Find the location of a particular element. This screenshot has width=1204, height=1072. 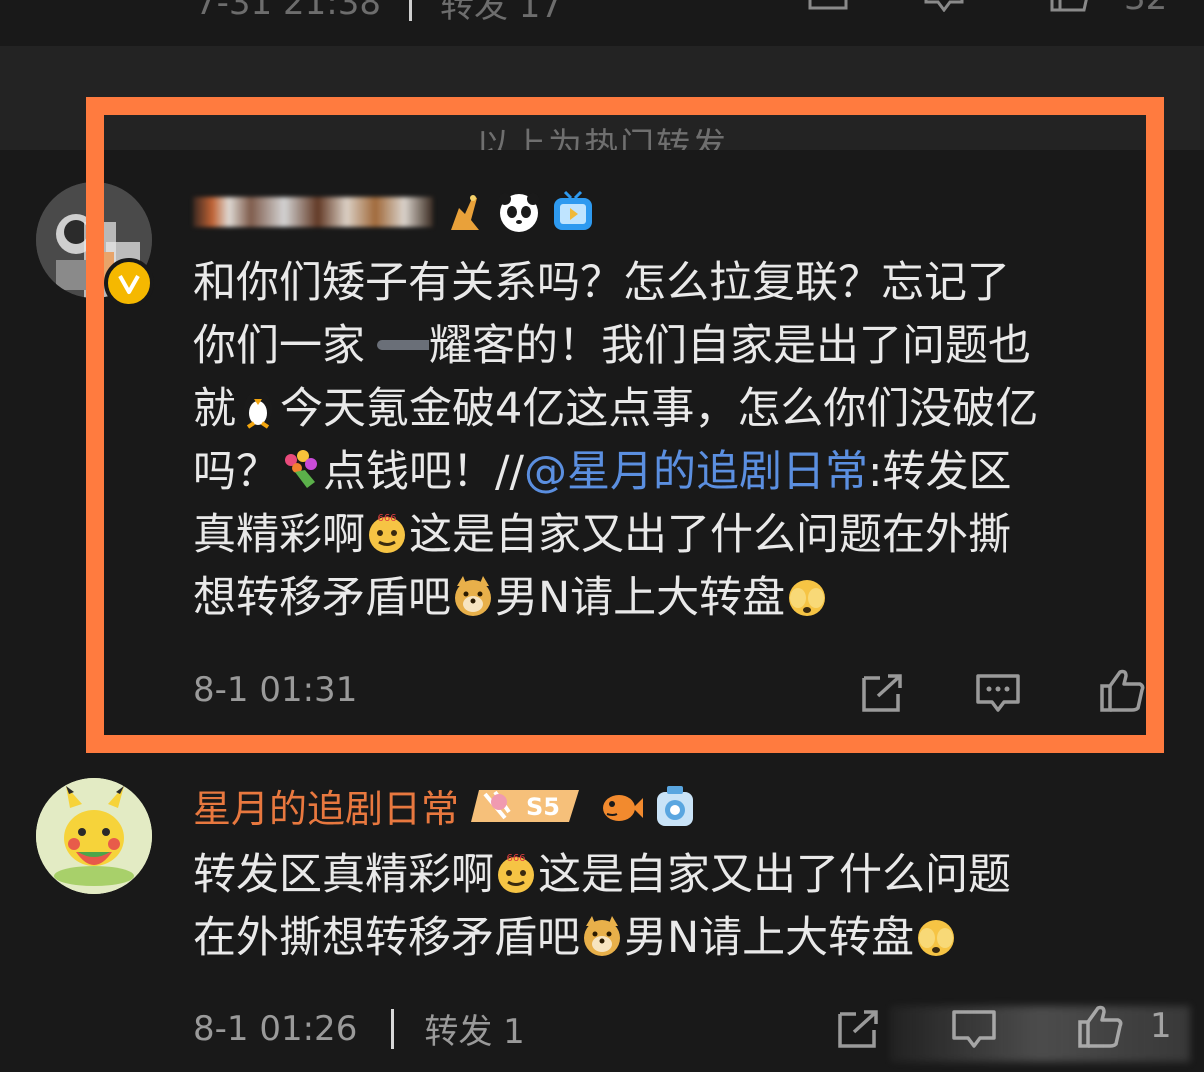

username-row: 星月的追剧日常 S5 is located at coordinates (445, 805).